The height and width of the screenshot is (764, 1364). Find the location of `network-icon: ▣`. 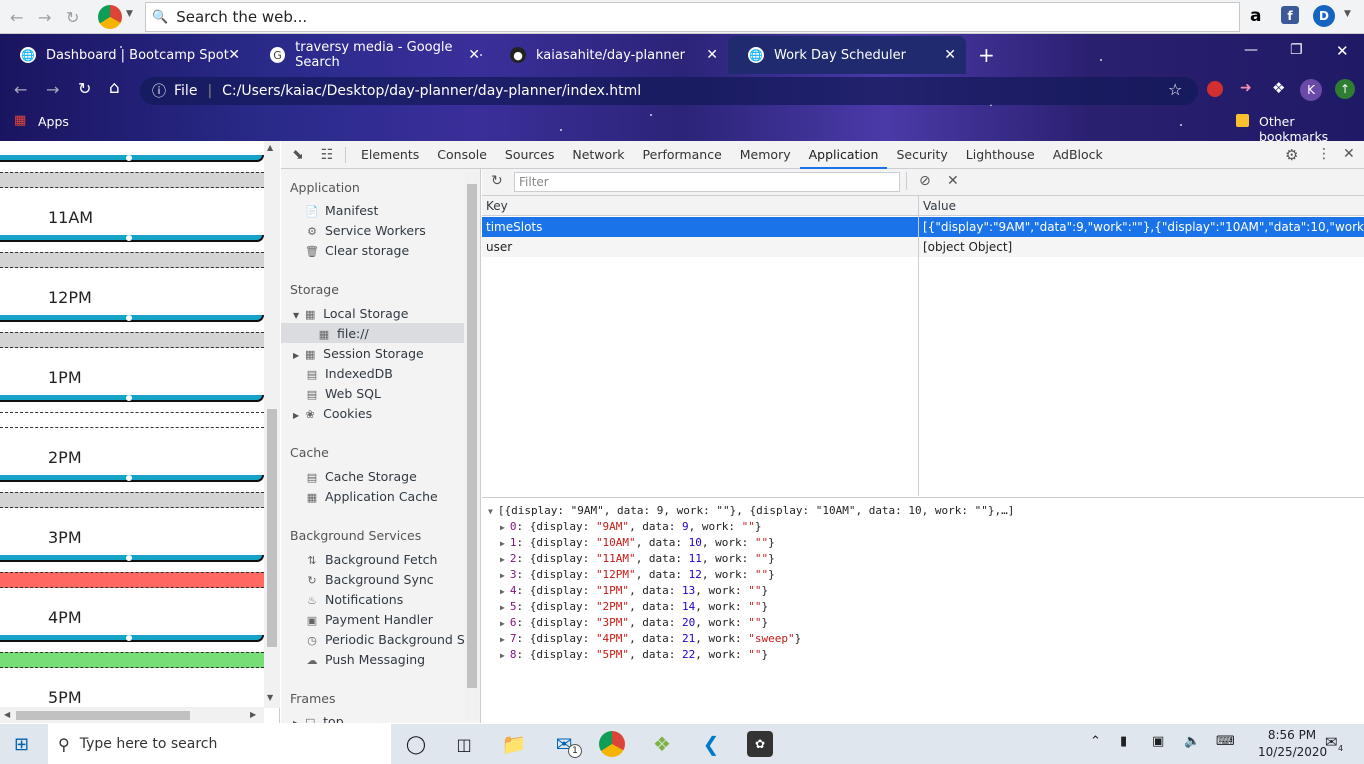

network-icon: ▣ is located at coordinates (1158, 741).